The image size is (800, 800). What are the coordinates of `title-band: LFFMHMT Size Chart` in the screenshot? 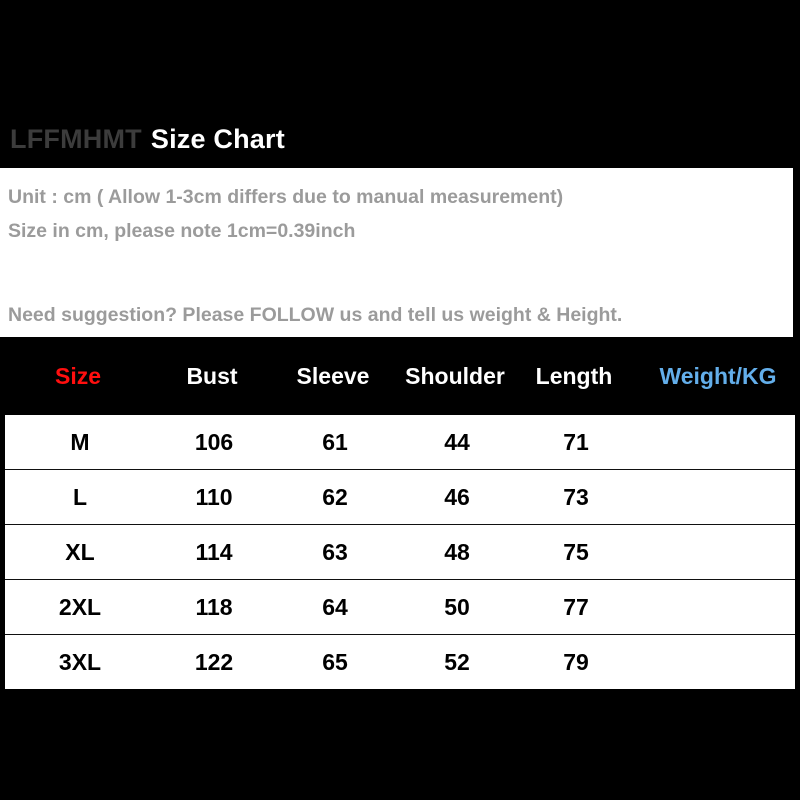 It's located at (400, 139).